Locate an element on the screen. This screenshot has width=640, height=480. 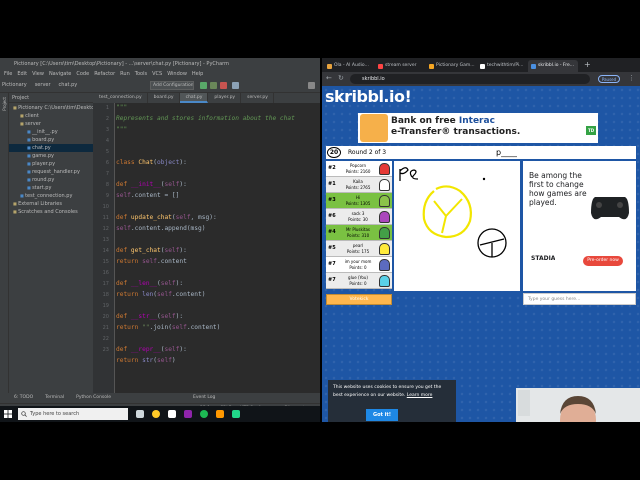
breadcrumb-item: server is located at coordinates (43, 85).